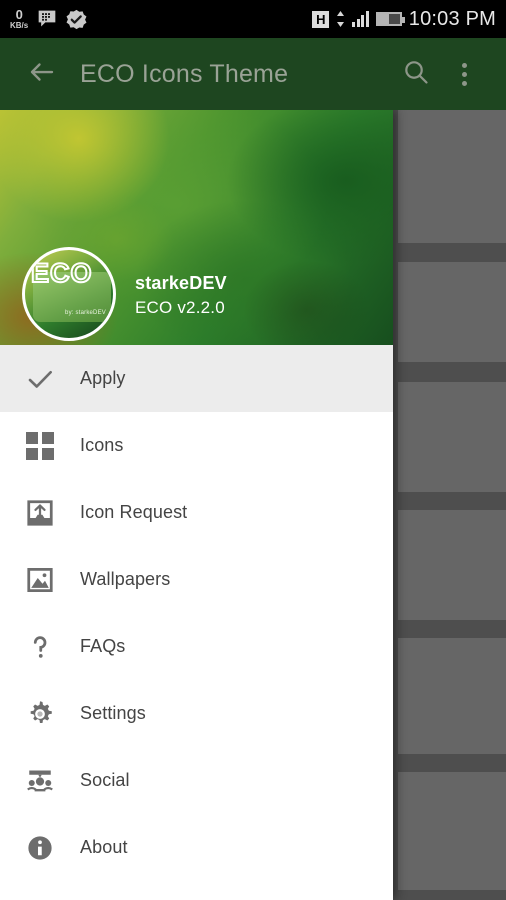 Image resolution: width=506 pixels, height=900 pixels. Describe the element at coordinates (76, 19) in the screenshot. I see `check-badge-icon` at that location.